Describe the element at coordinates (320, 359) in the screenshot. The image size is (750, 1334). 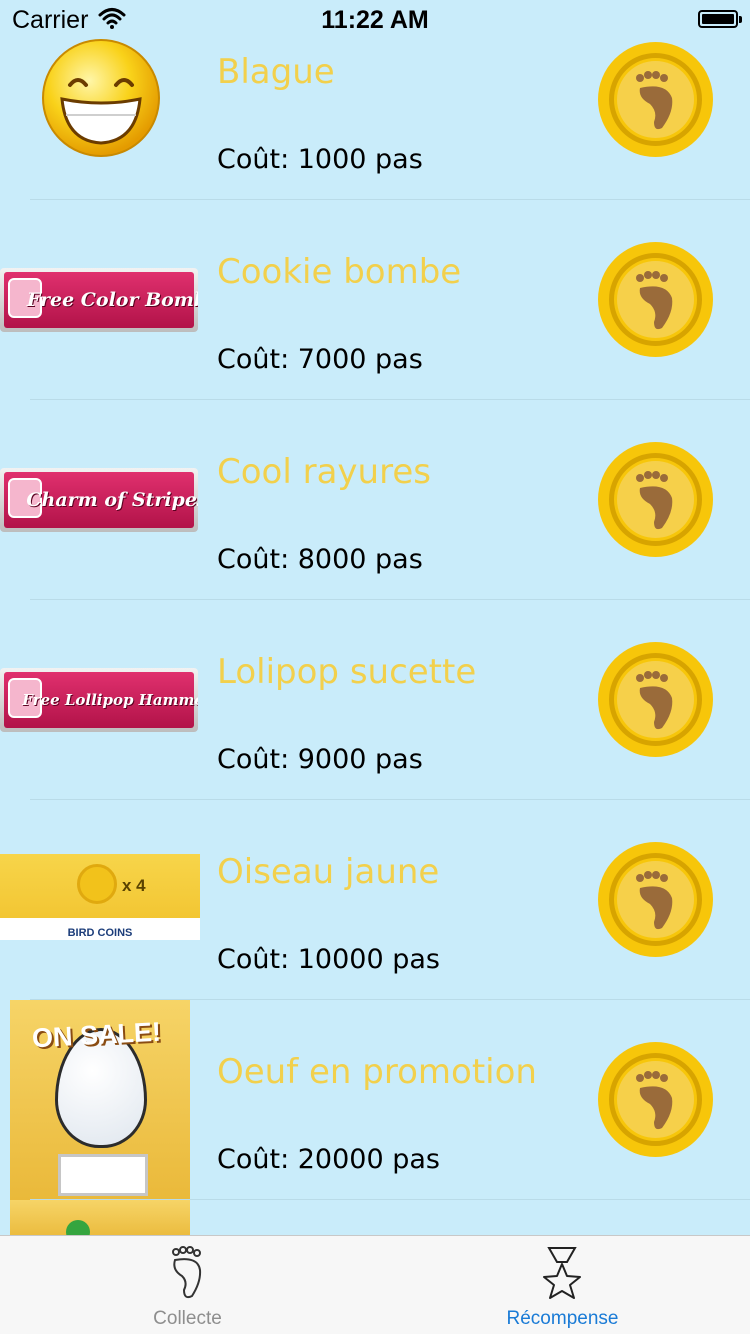
I see `reward-cost: Coût: 7000 pas` at that location.